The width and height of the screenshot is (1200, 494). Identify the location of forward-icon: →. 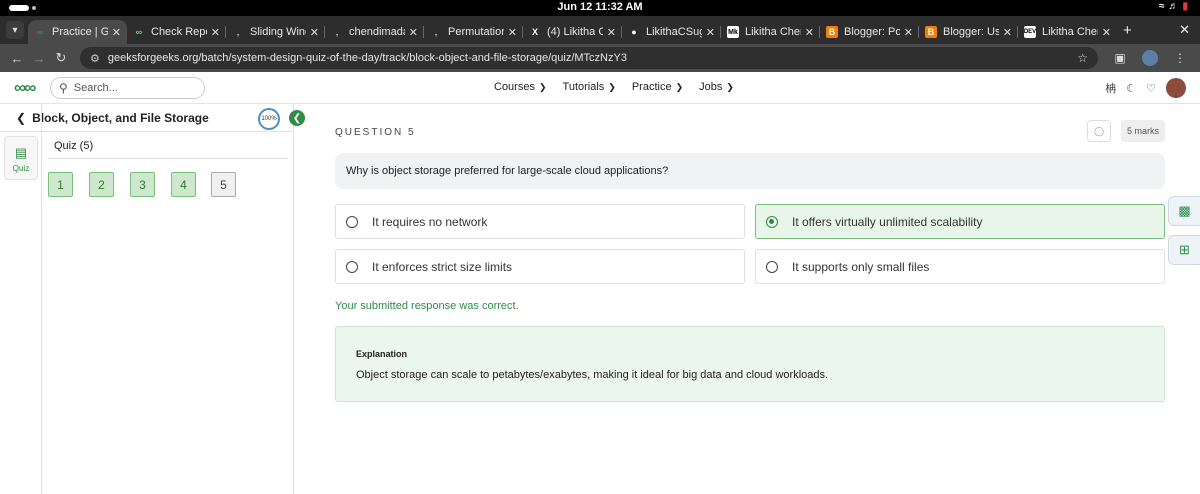
(39, 58).